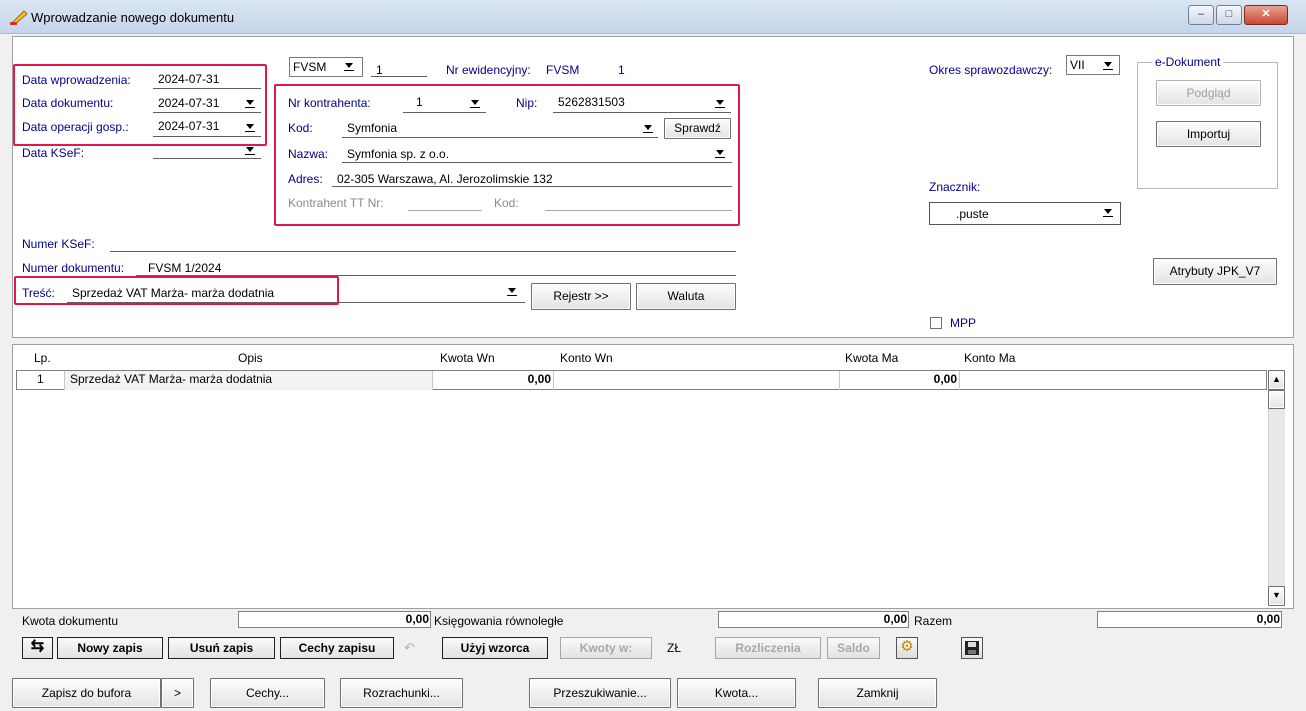 Image resolution: width=1306 pixels, height=711 pixels. What do you see at coordinates (936, 323) in the screenshot?
I see `mpp-checkbox` at bounding box center [936, 323].